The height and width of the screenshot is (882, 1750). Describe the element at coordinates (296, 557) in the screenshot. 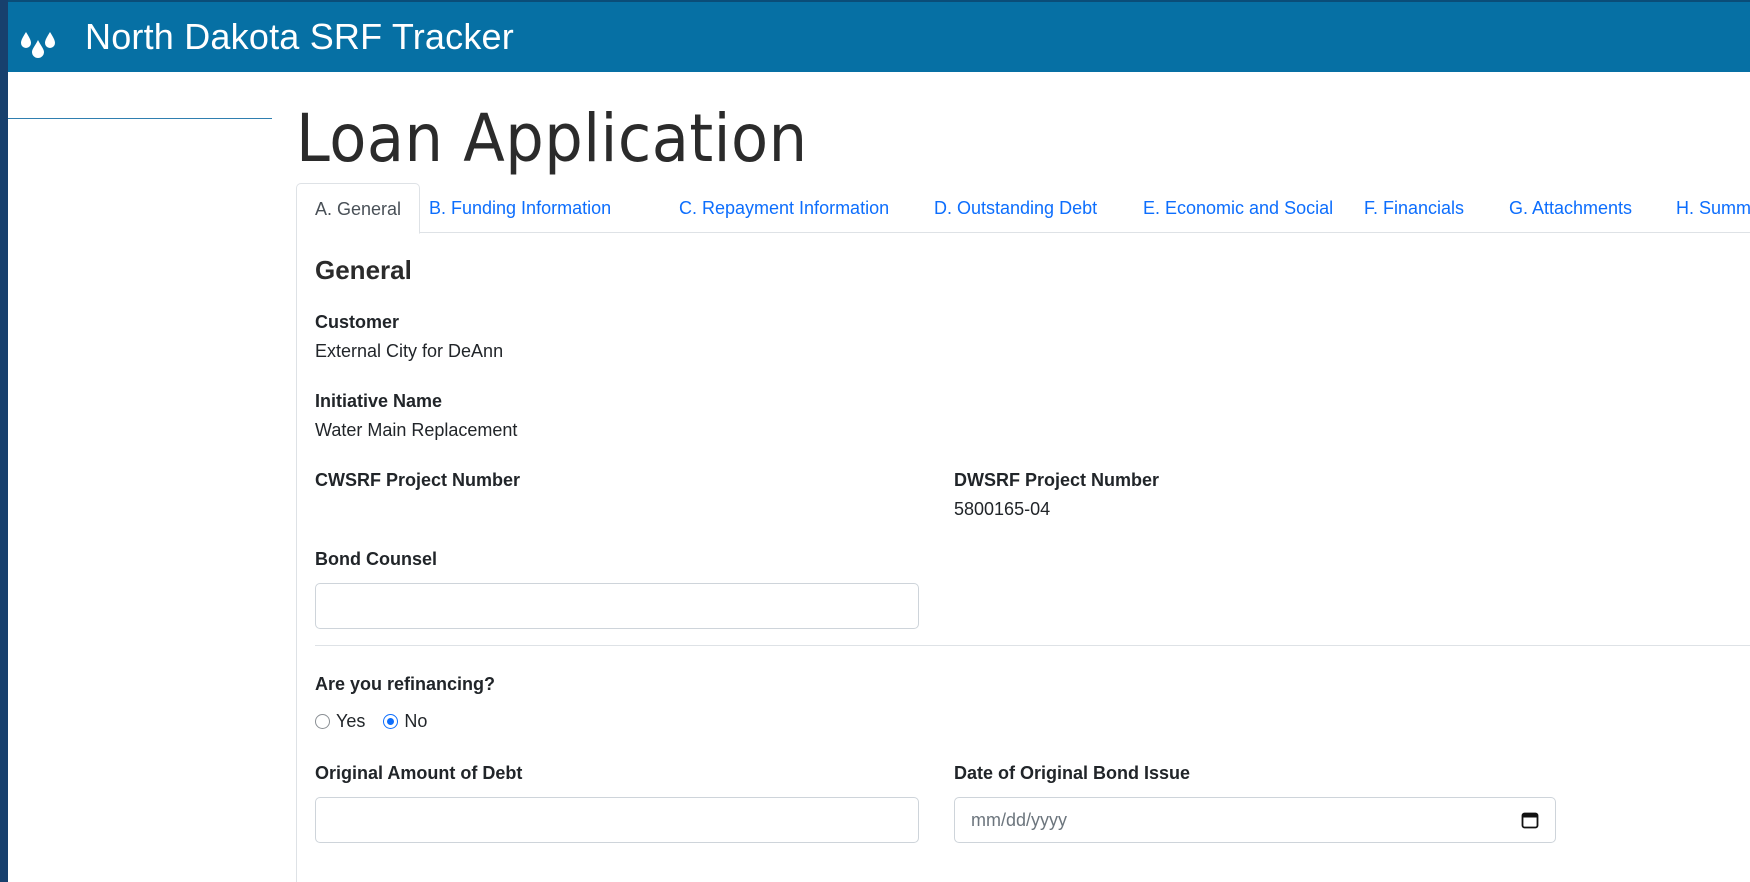

I see `tab-content-border` at that location.